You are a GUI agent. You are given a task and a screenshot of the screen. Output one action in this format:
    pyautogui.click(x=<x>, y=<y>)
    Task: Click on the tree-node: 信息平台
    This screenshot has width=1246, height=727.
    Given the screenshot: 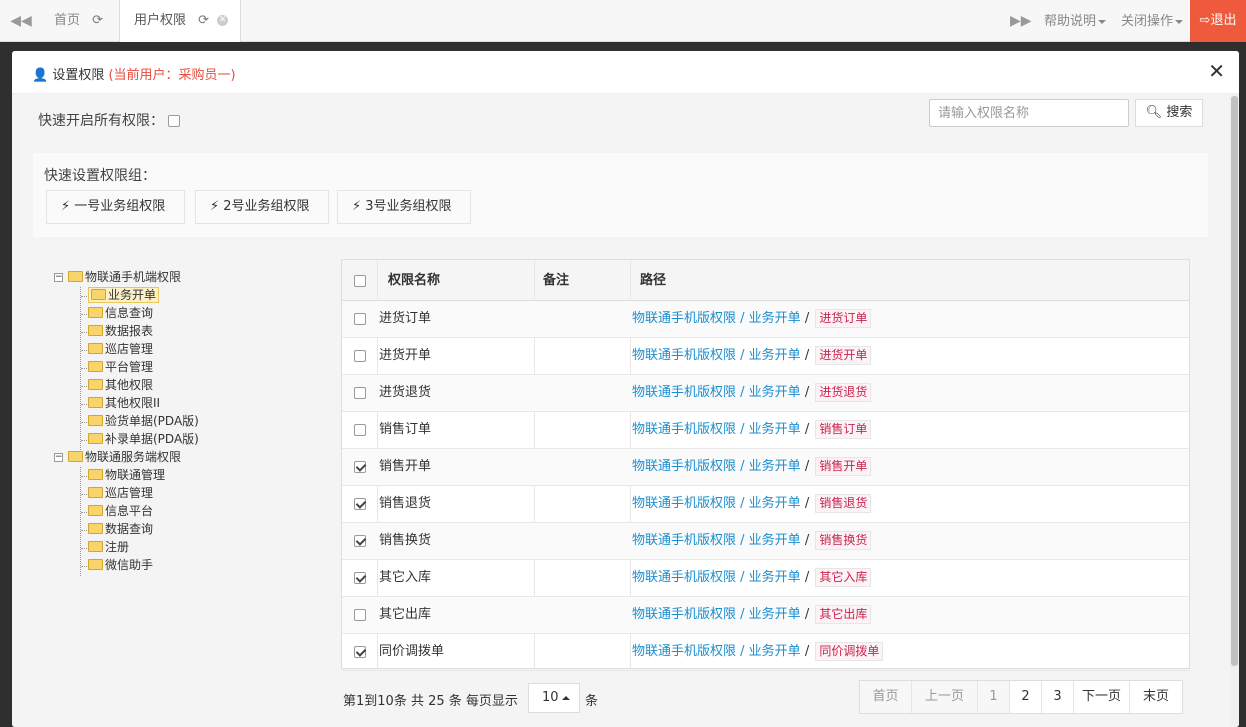 What is the action you would take?
    pyautogui.click(x=120, y=511)
    